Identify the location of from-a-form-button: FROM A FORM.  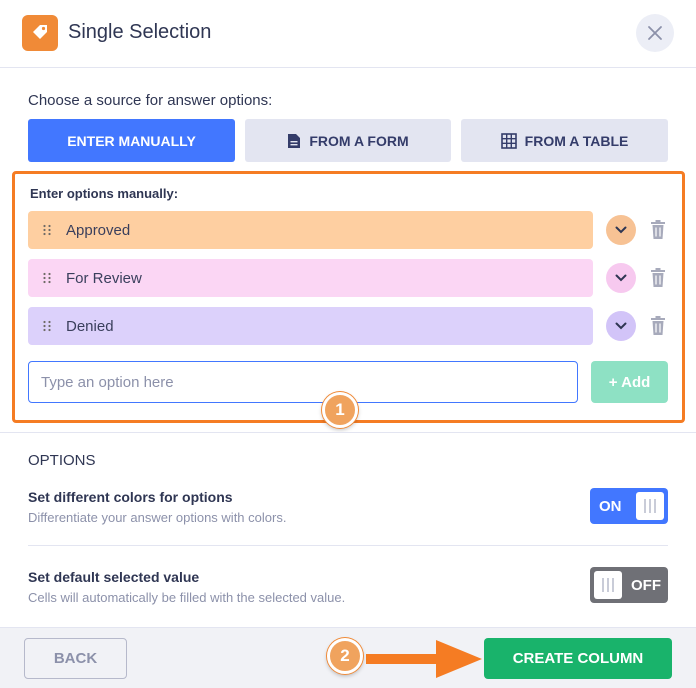
(348, 140).